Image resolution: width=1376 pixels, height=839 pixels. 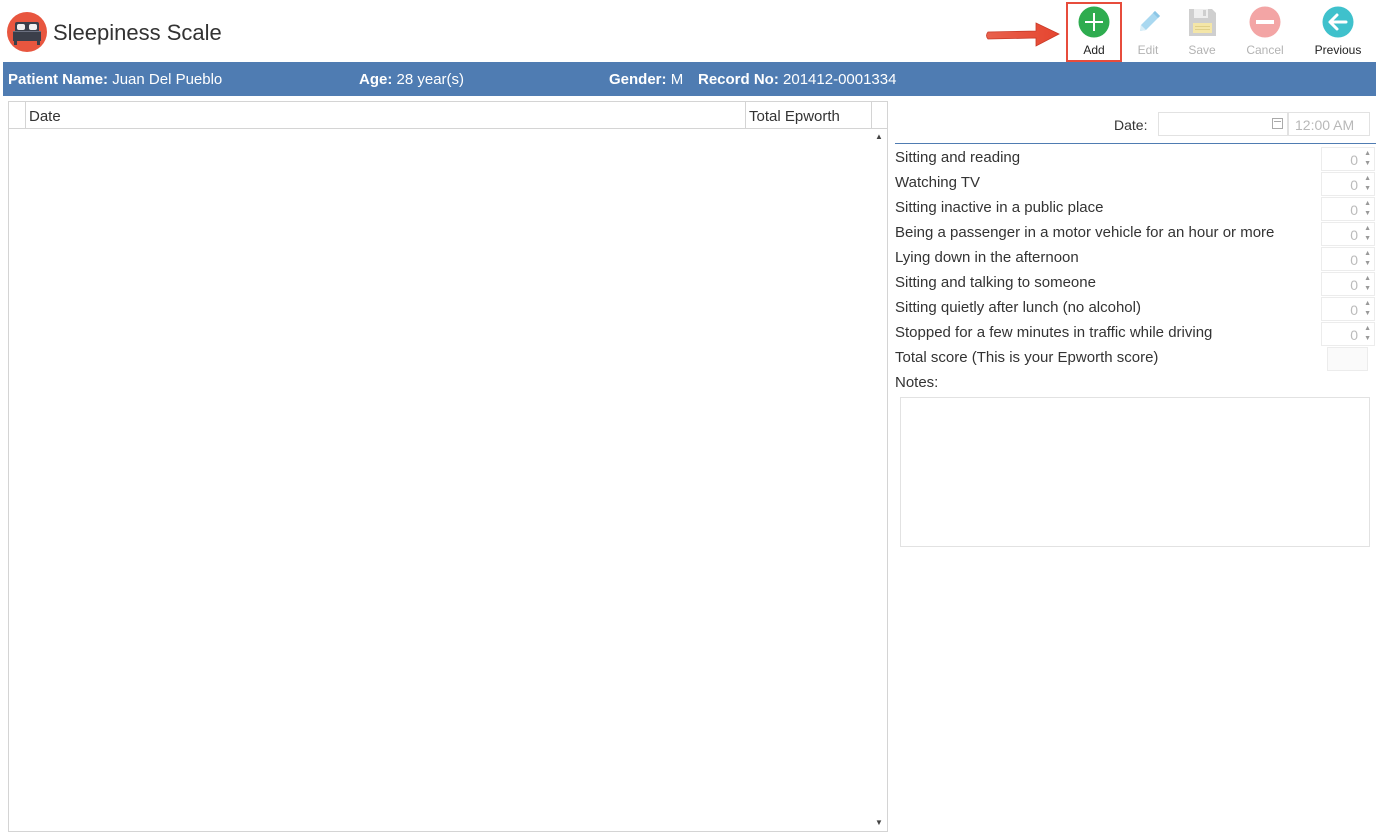 I want to click on patient-record-label: Record No:, so click(x=738, y=79).